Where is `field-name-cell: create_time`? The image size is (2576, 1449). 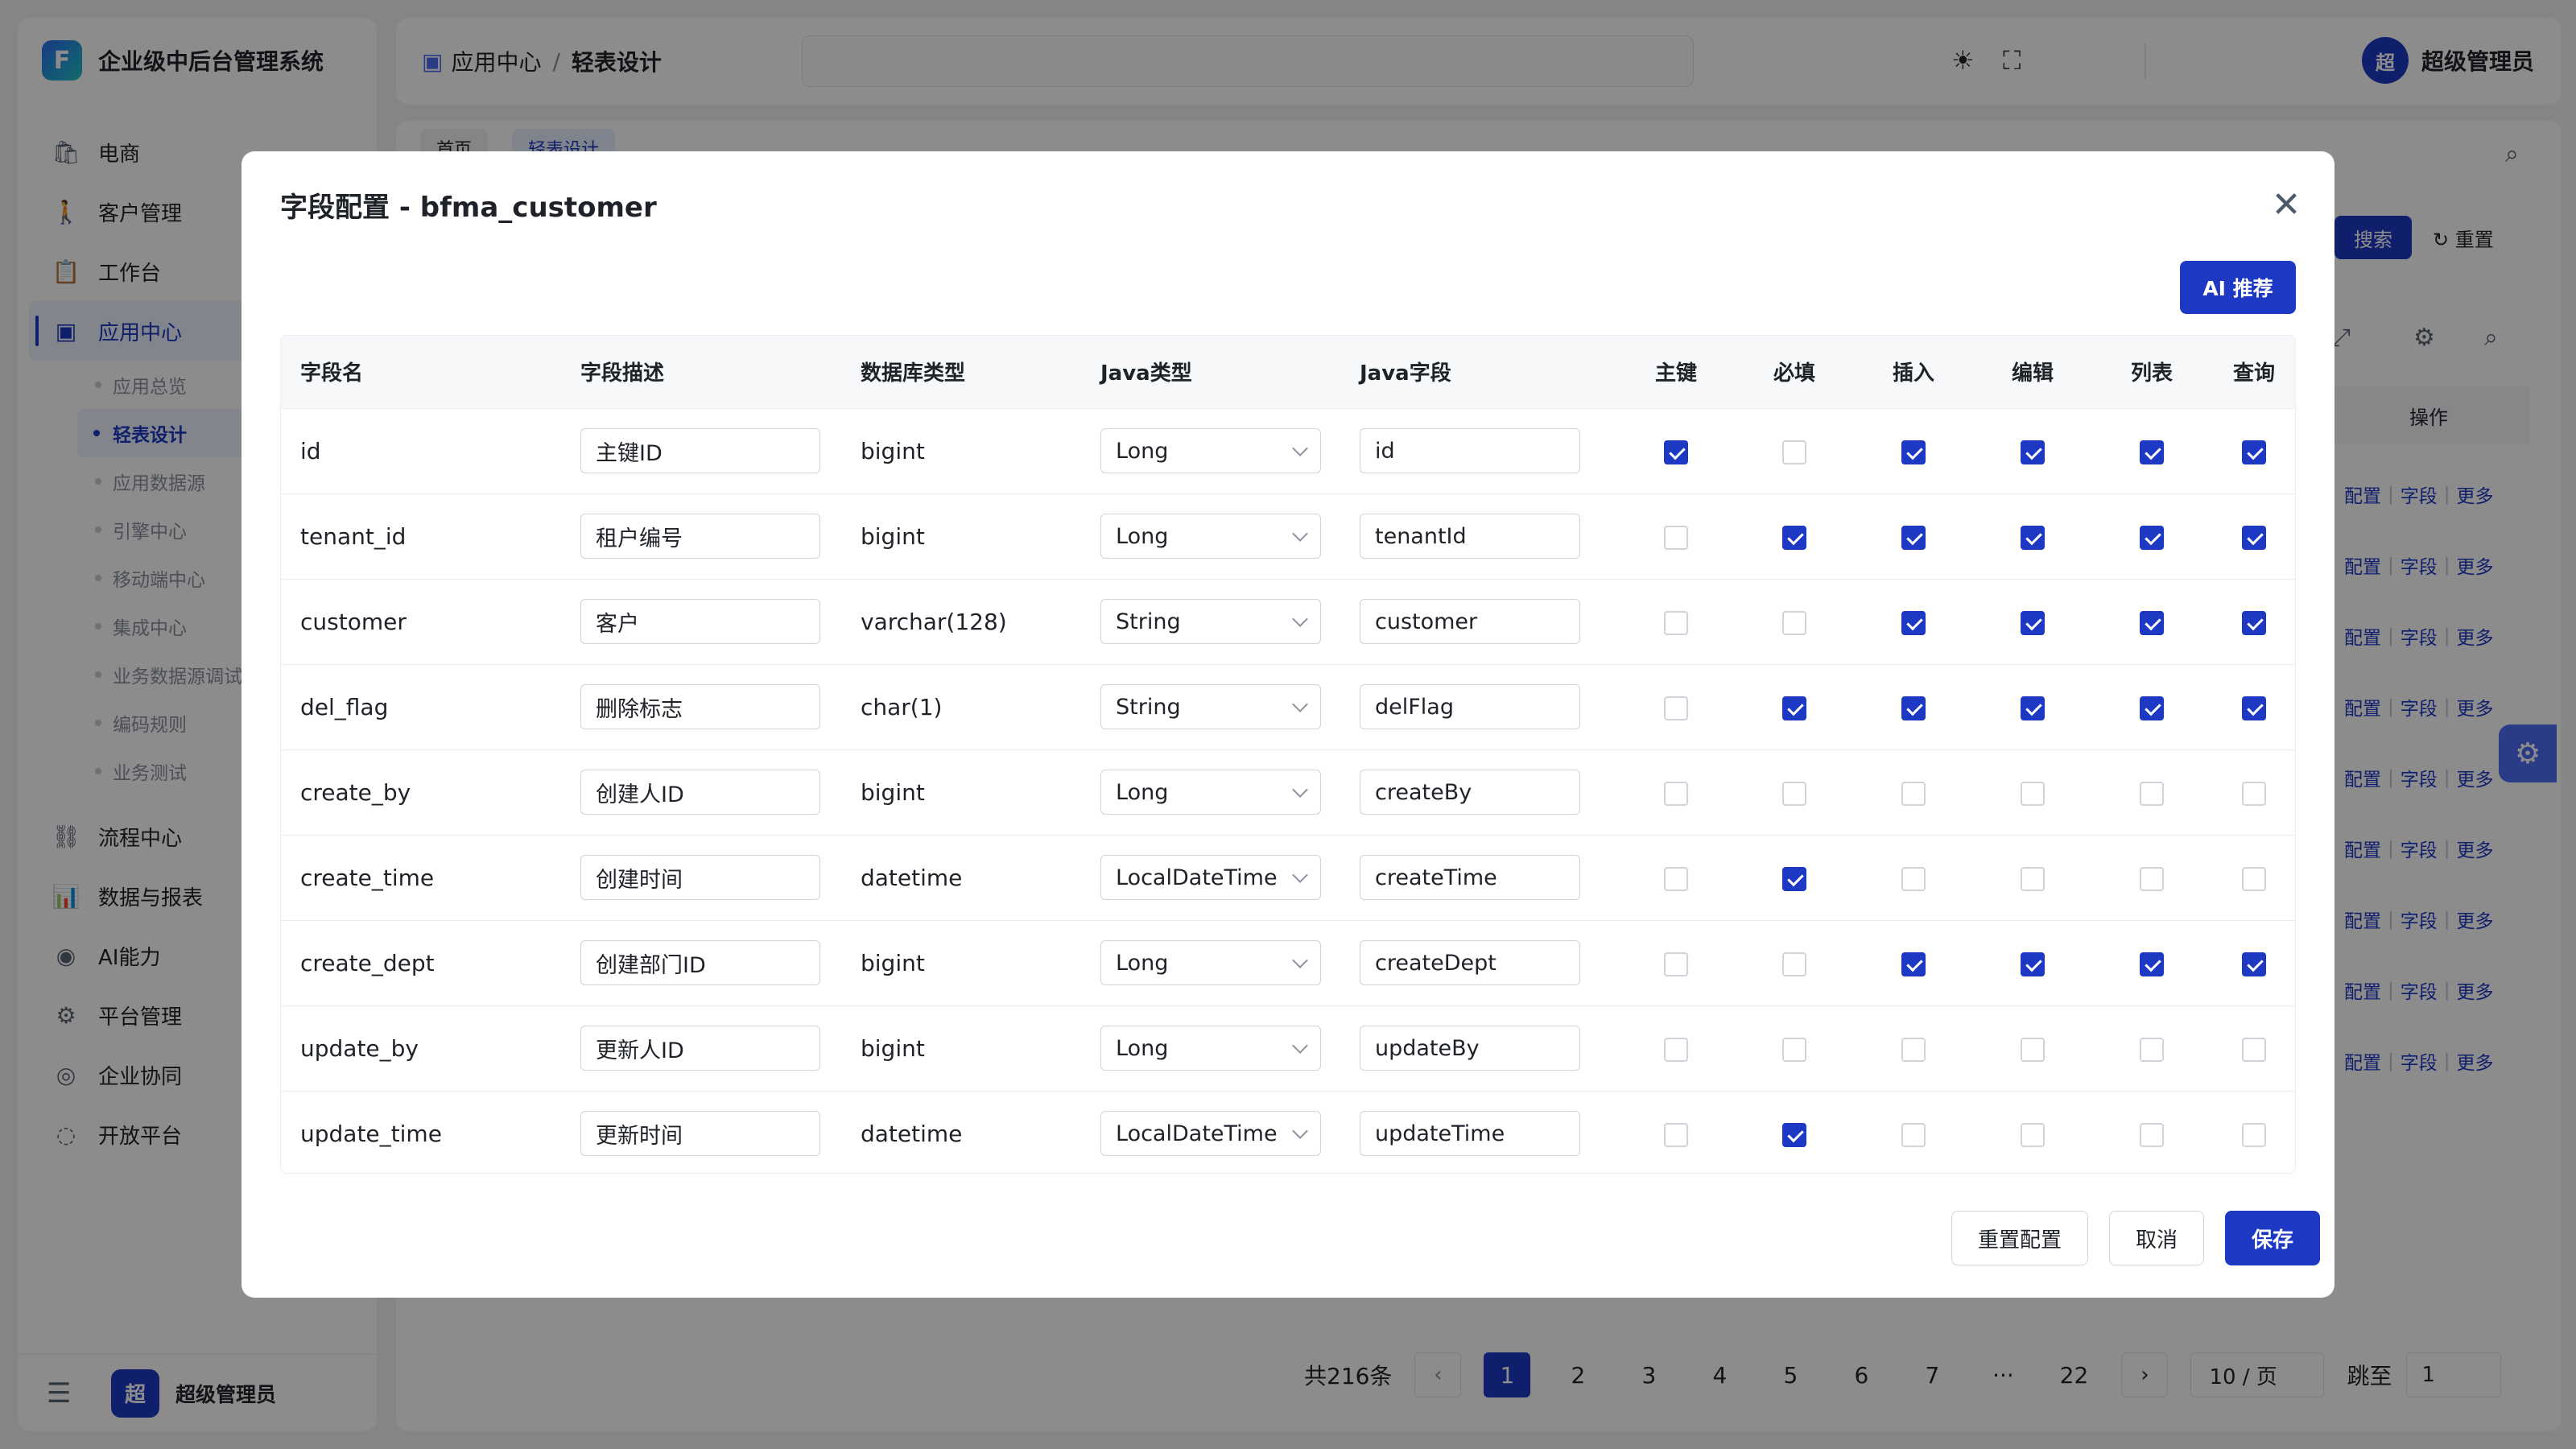
field-name-cell: create_time is located at coordinates (367, 877).